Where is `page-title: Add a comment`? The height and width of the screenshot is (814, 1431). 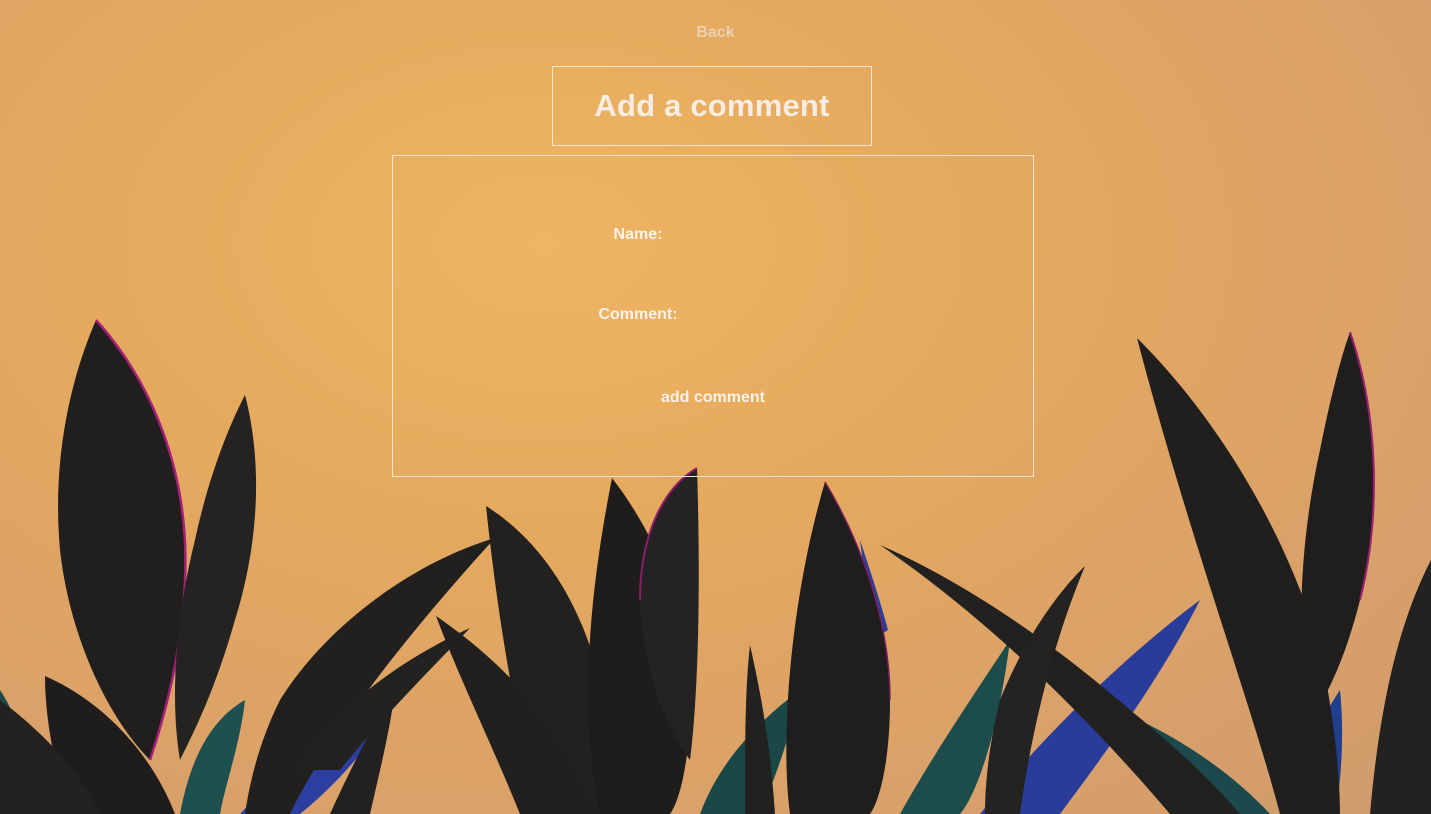
page-title: Add a comment is located at coordinates (712, 105).